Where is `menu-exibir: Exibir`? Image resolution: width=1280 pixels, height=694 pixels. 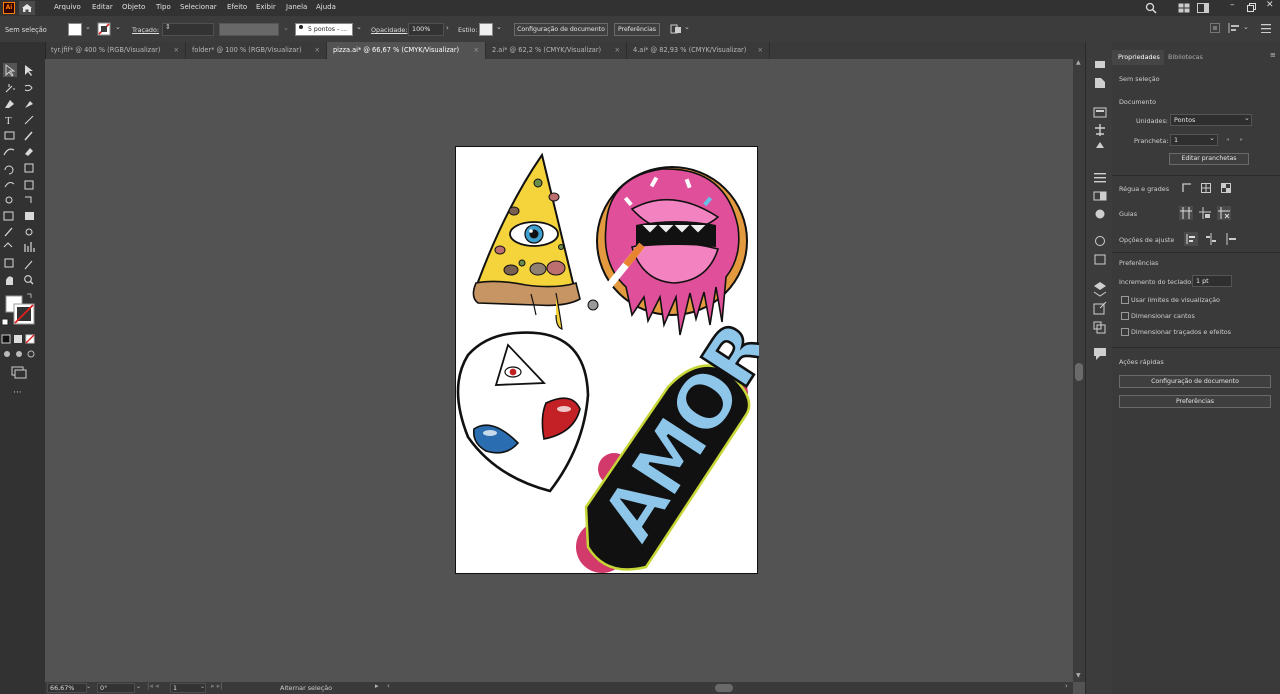 menu-exibir: Exibir is located at coordinates (266, 7).